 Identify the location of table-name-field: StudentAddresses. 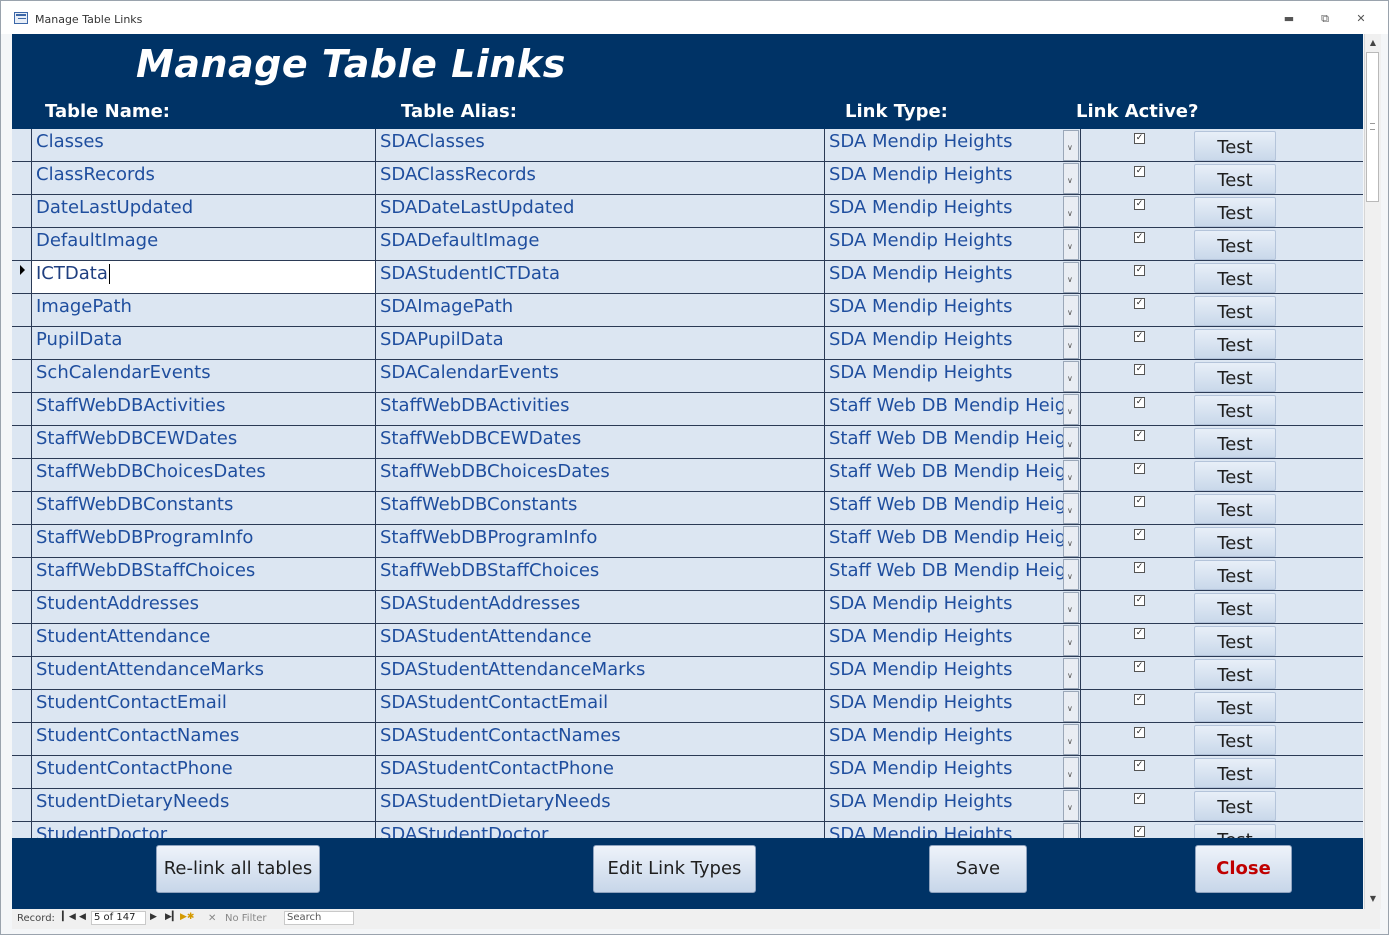
(204, 607).